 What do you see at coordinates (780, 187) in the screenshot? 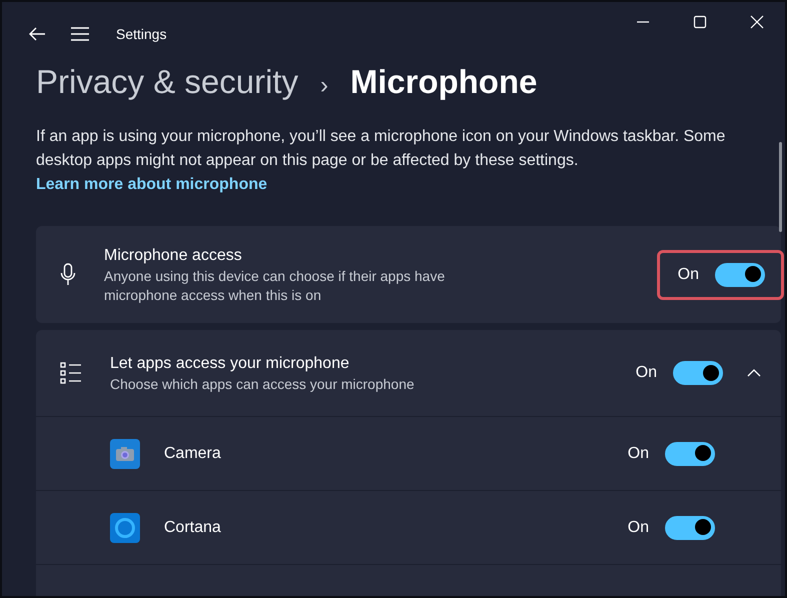
I see `scrollbar` at bounding box center [780, 187].